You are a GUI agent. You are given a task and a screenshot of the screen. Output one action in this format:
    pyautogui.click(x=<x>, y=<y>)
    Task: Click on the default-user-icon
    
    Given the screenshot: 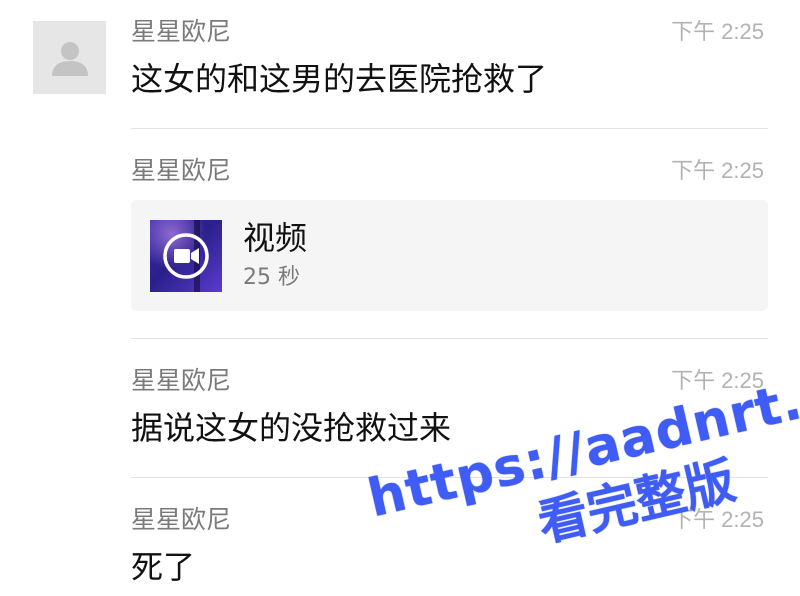 What is the action you would take?
    pyautogui.click(x=69, y=58)
    